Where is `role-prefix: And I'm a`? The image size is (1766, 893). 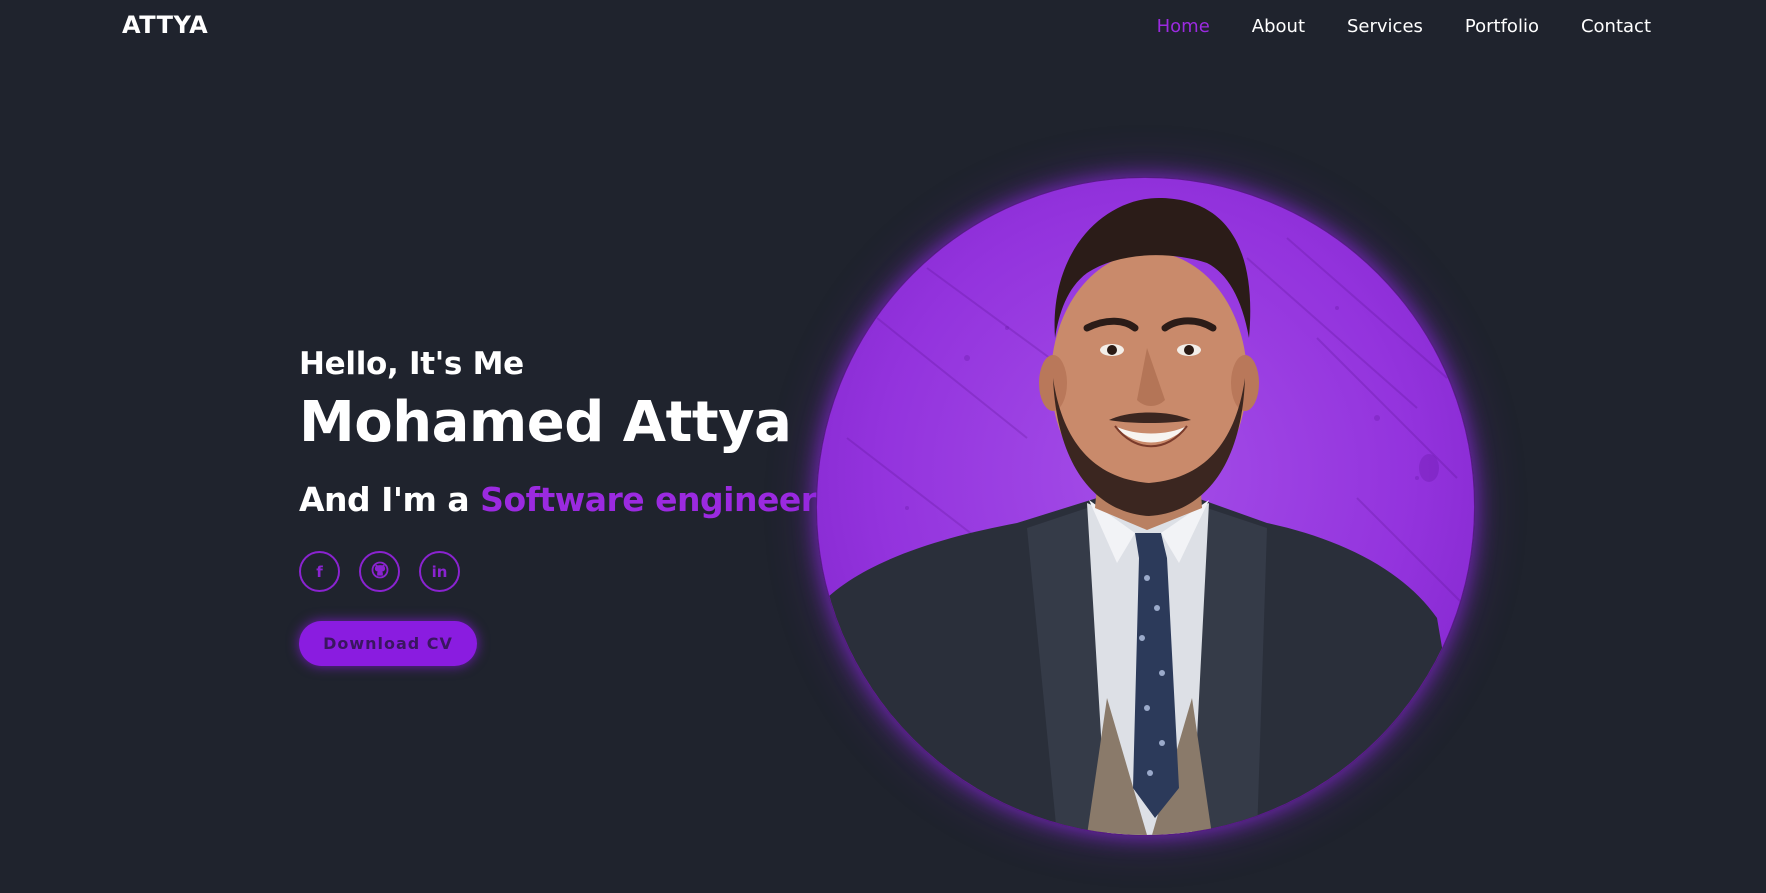 role-prefix: And I'm a is located at coordinates (390, 499).